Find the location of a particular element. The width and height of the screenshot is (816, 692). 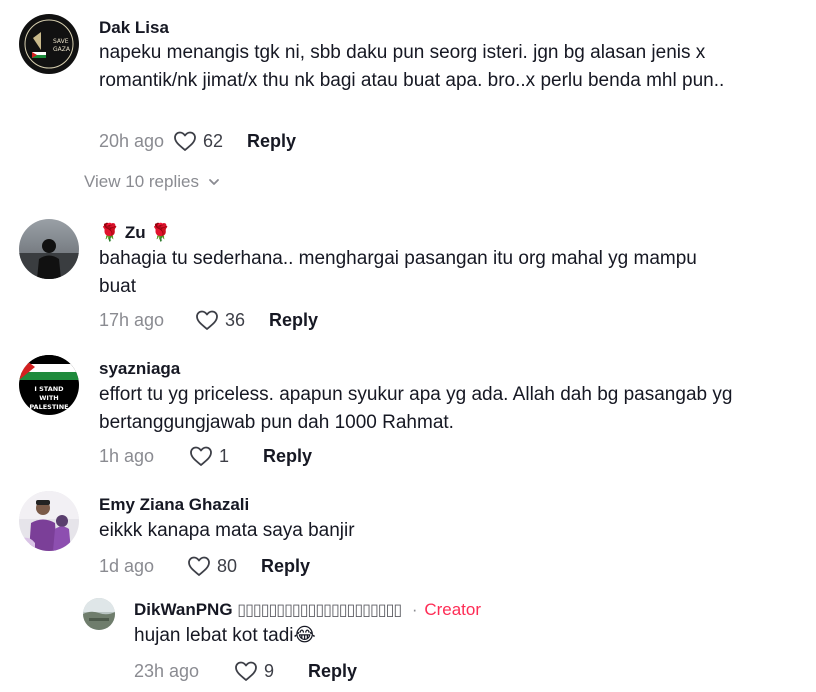

username-glyphs: ▯▯▯▯▯▯▯▯▯▯▯▯▯▯▯▯▯▯▯▯▯ is located at coordinates (319, 610).